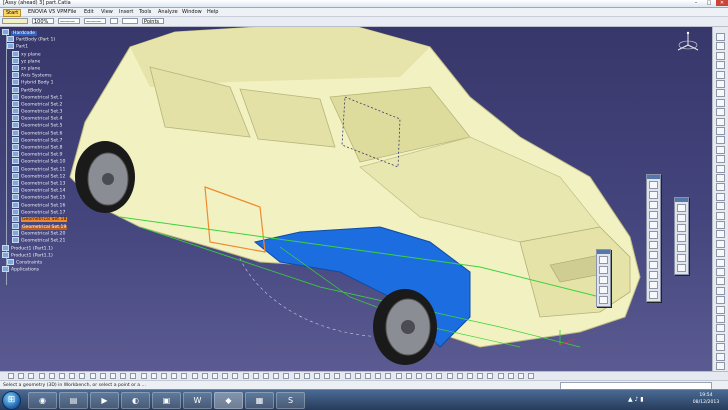 The width and height of the screenshot is (728, 410). I want to click on menu-analyze: Analyze, so click(168, 12).